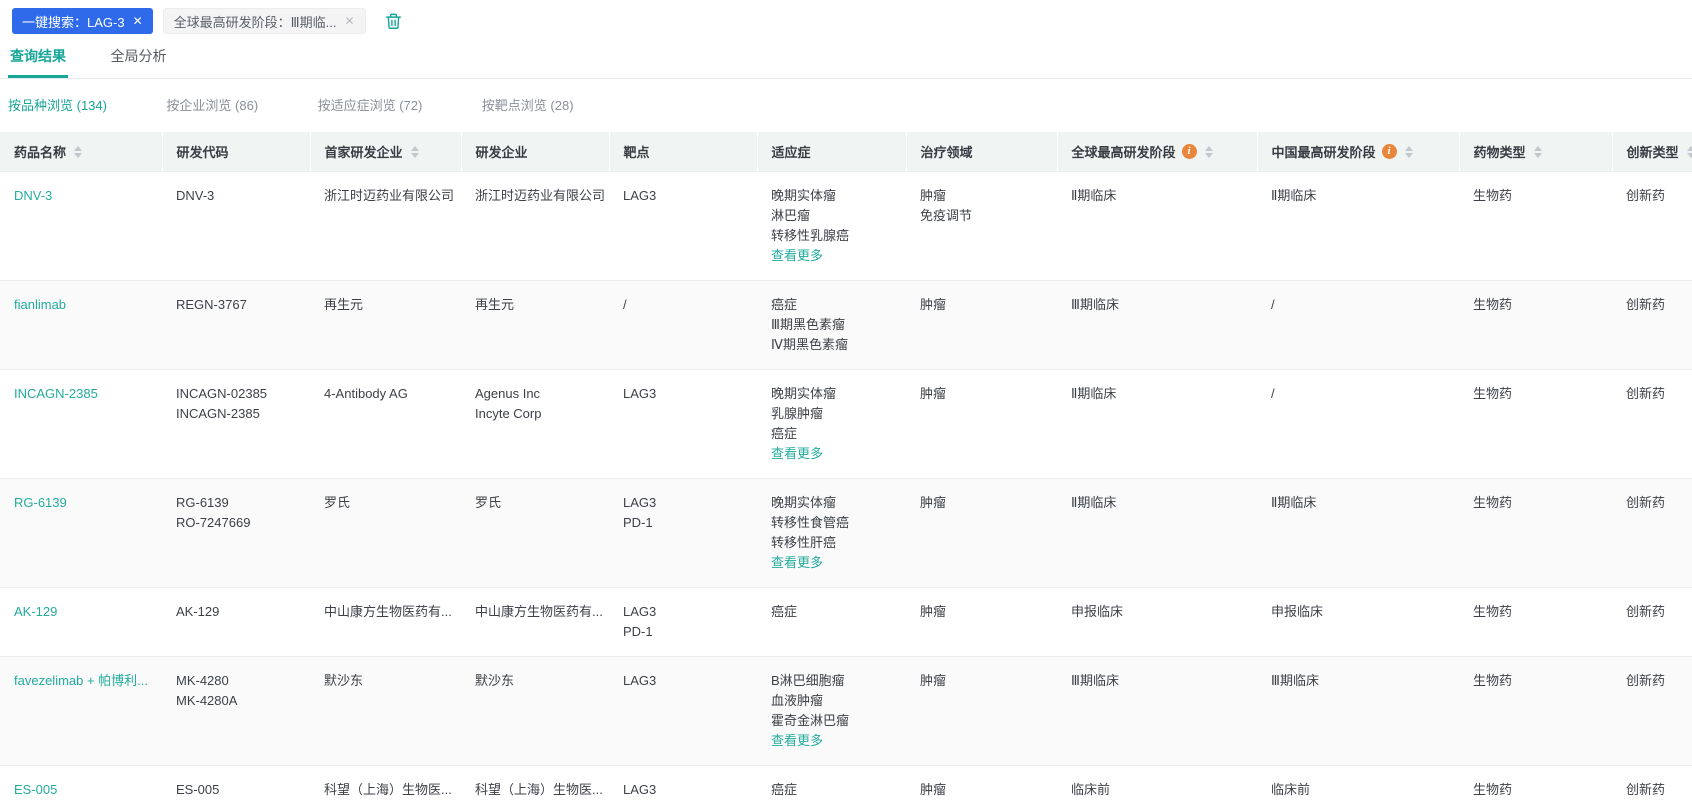 Image resolution: width=1692 pixels, height=803 pixels. Describe the element at coordinates (535, 533) in the screenshot. I see `cell-dev: 罗氏` at that location.